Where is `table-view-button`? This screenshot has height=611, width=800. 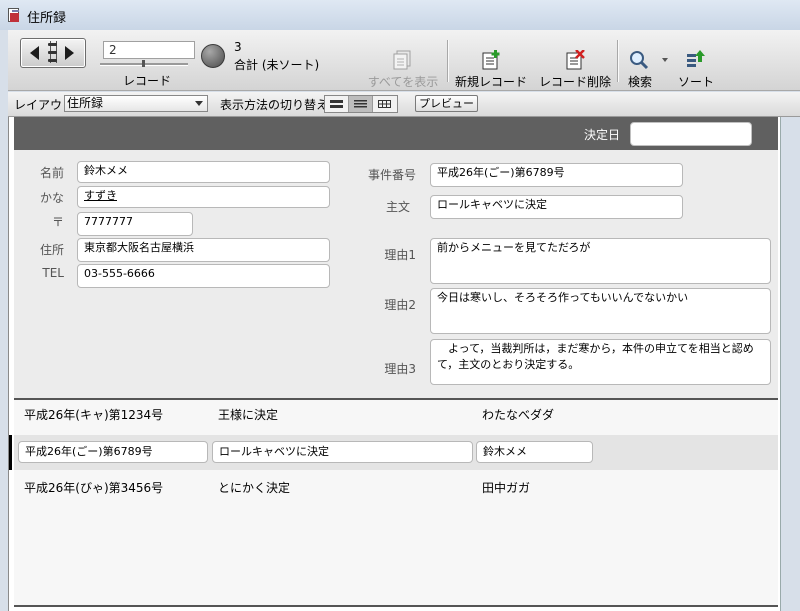
table-view-button is located at coordinates (384, 104).